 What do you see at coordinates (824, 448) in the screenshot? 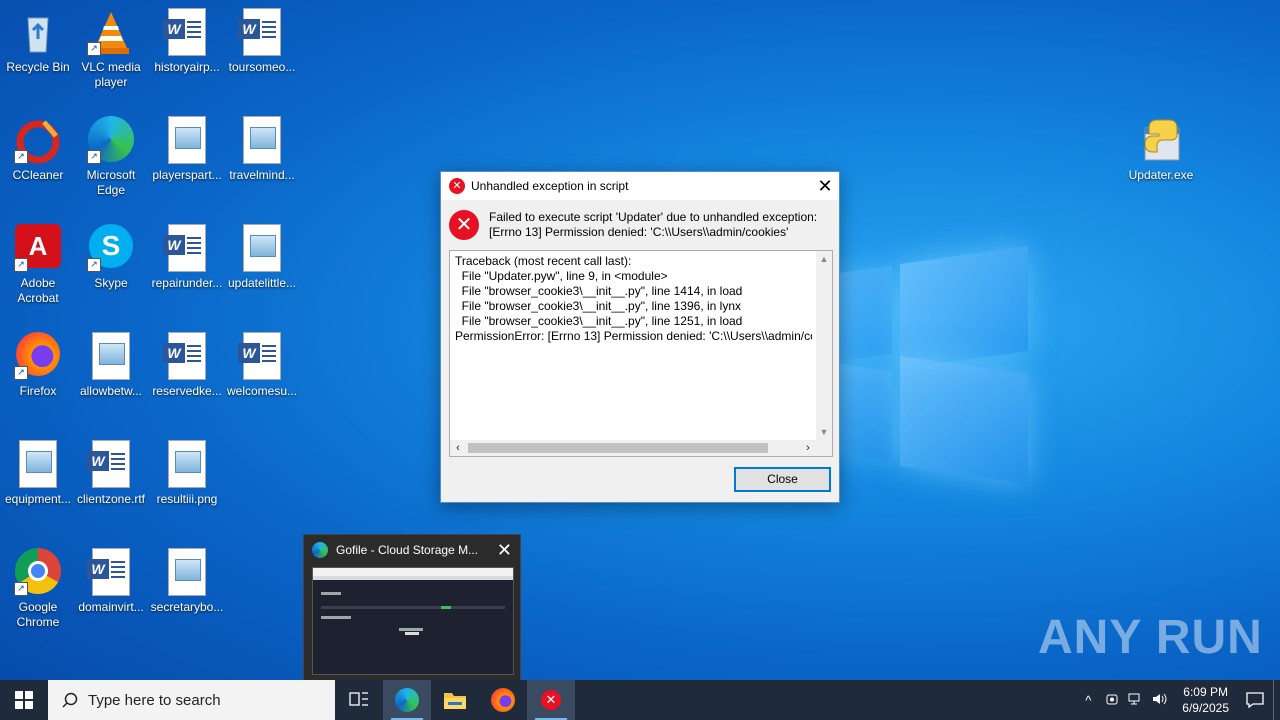
I see `scrollbar-corner` at bounding box center [824, 448].